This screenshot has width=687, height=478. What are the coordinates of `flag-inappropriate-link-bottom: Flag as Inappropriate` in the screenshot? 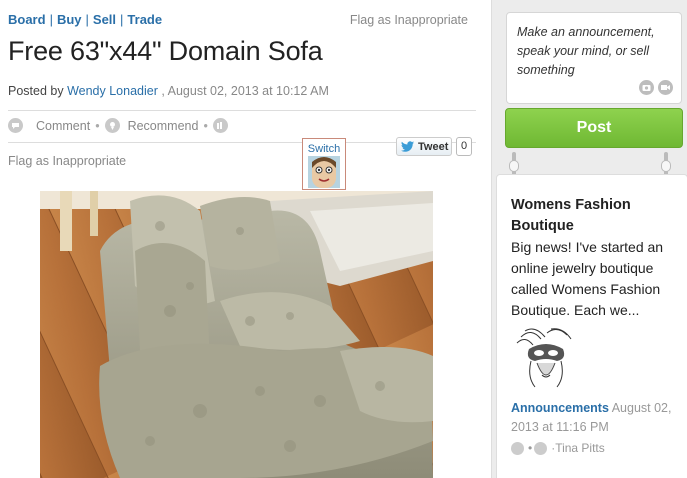 It's located at (67, 161).